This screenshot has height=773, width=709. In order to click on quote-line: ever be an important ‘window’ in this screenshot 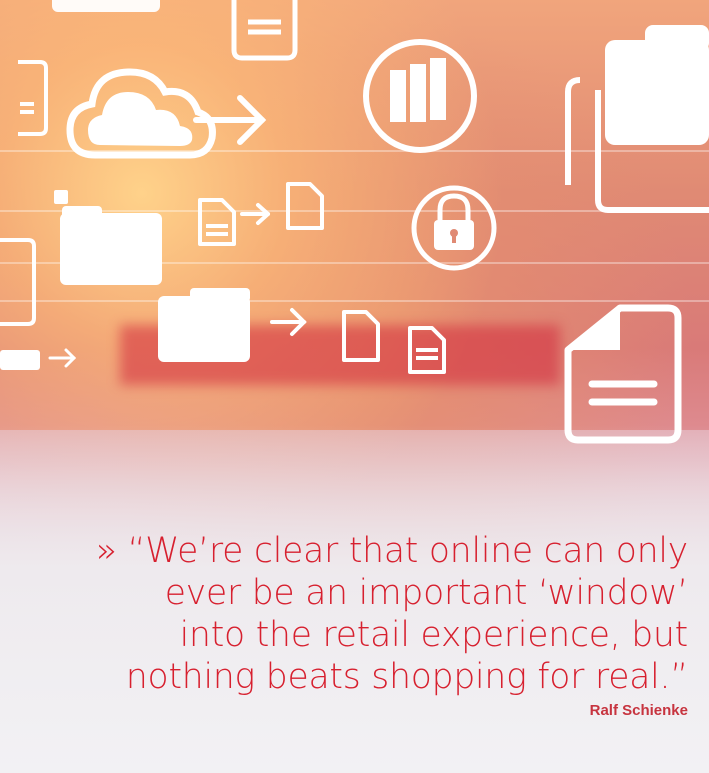, I will do `click(426, 593)`.